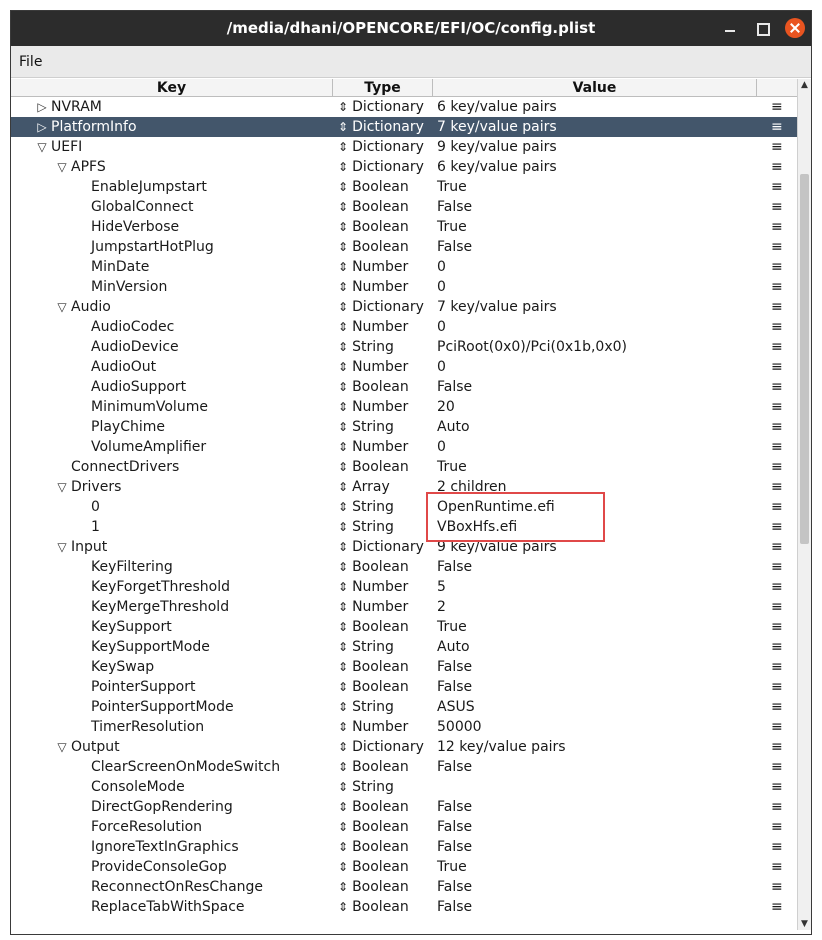 The width and height of the screenshot is (822, 940). Describe the element at coordinates (131, 627) in the screenshot. I see `row-key: KeySupport` at that location.